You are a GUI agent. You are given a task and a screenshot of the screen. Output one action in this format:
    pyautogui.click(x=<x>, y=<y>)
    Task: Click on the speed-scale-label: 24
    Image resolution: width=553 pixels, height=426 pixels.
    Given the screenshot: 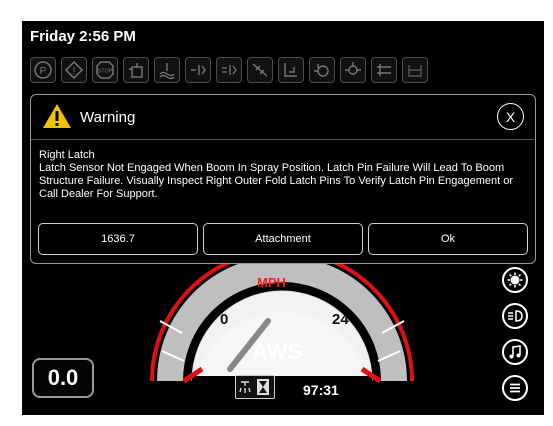 What is the action you would take?
    pyautogui.click(x=340, y=319)
    